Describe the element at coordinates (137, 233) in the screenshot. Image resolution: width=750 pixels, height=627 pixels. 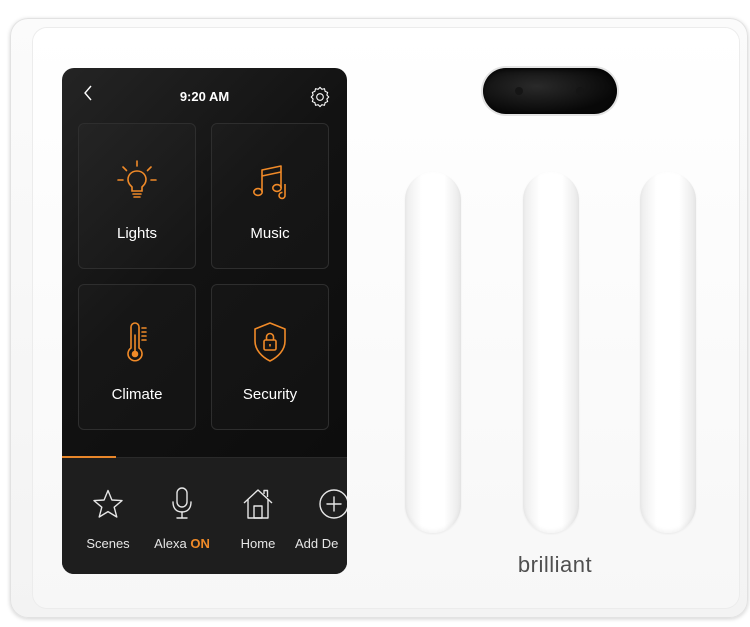
I see `tile-lights-label: Lights` at that location.